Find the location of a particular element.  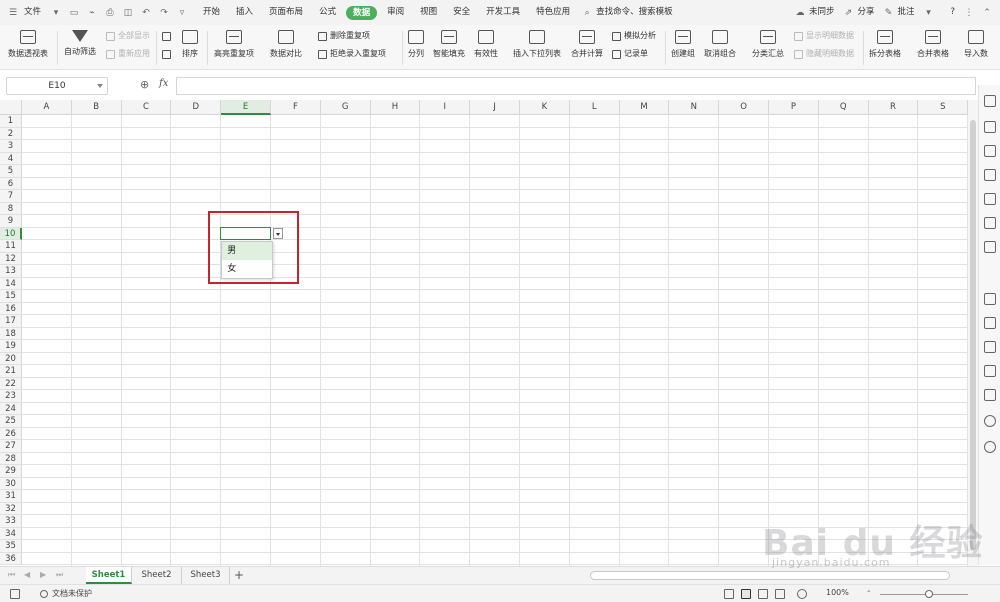

column-header-s: S is located at coordinates (943, 107).